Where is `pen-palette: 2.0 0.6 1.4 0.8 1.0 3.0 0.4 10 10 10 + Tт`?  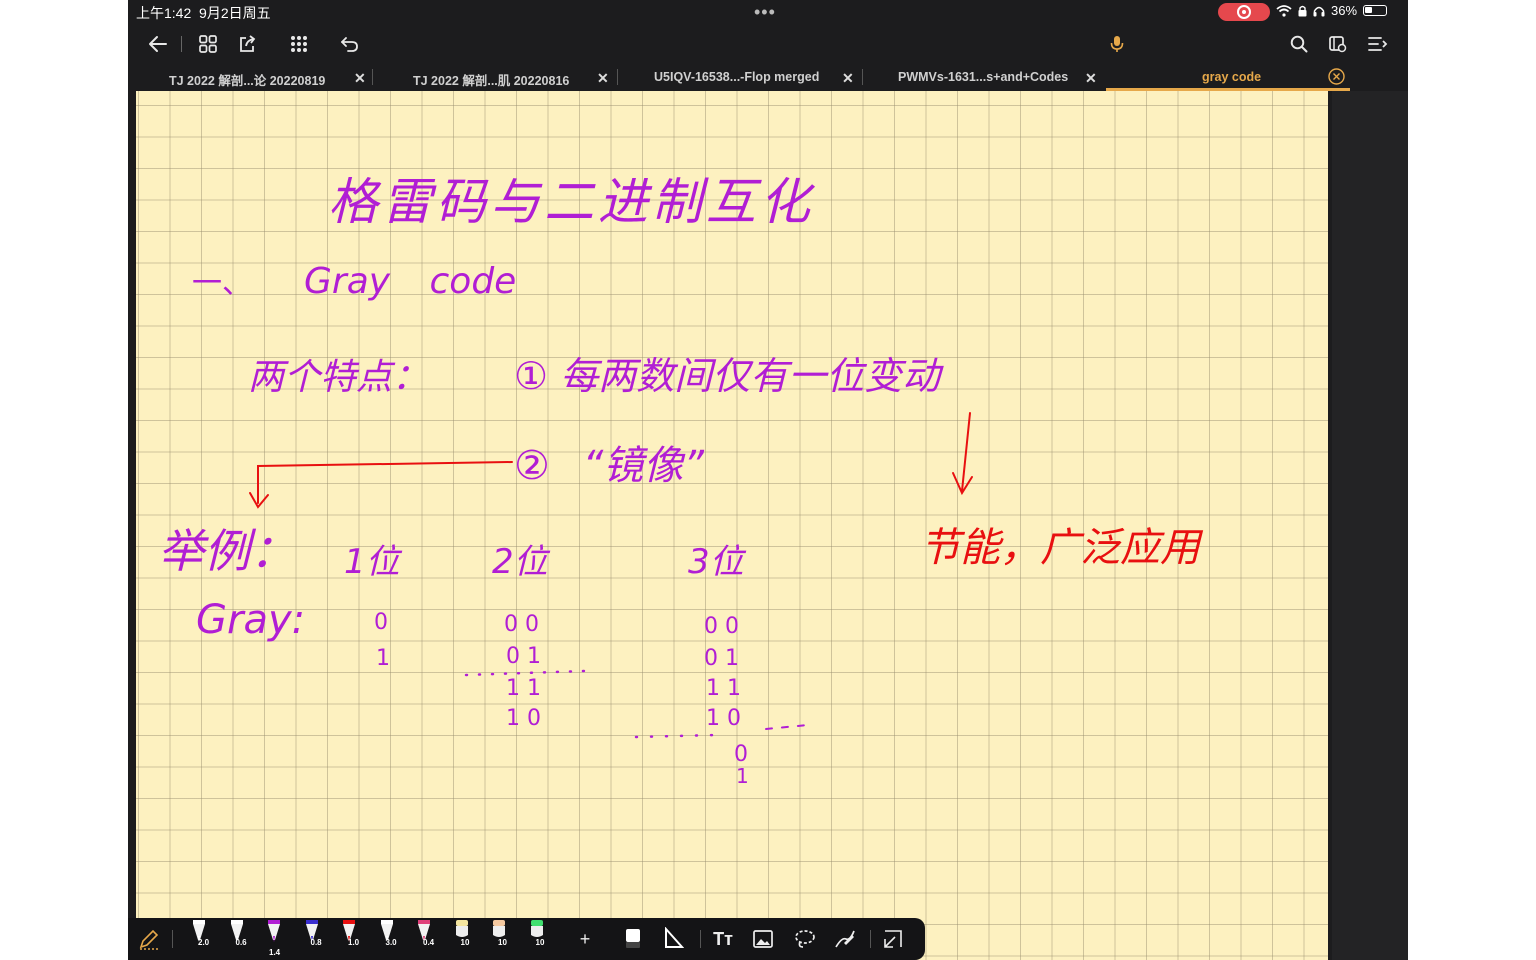 pen-palette: 2.0 0.6 1.4 0.8 1.0 3.0 0.4 10 10 10 + Tт is located at coordinates (526, 939).